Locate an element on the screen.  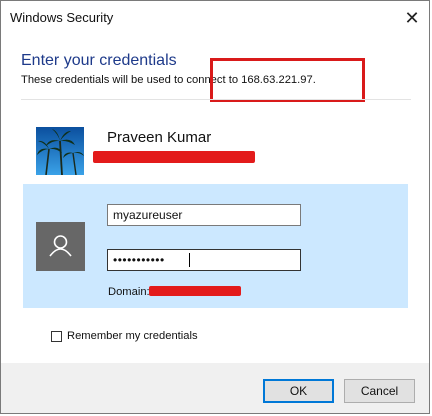
user-icon is located at coordinates (60, 246).